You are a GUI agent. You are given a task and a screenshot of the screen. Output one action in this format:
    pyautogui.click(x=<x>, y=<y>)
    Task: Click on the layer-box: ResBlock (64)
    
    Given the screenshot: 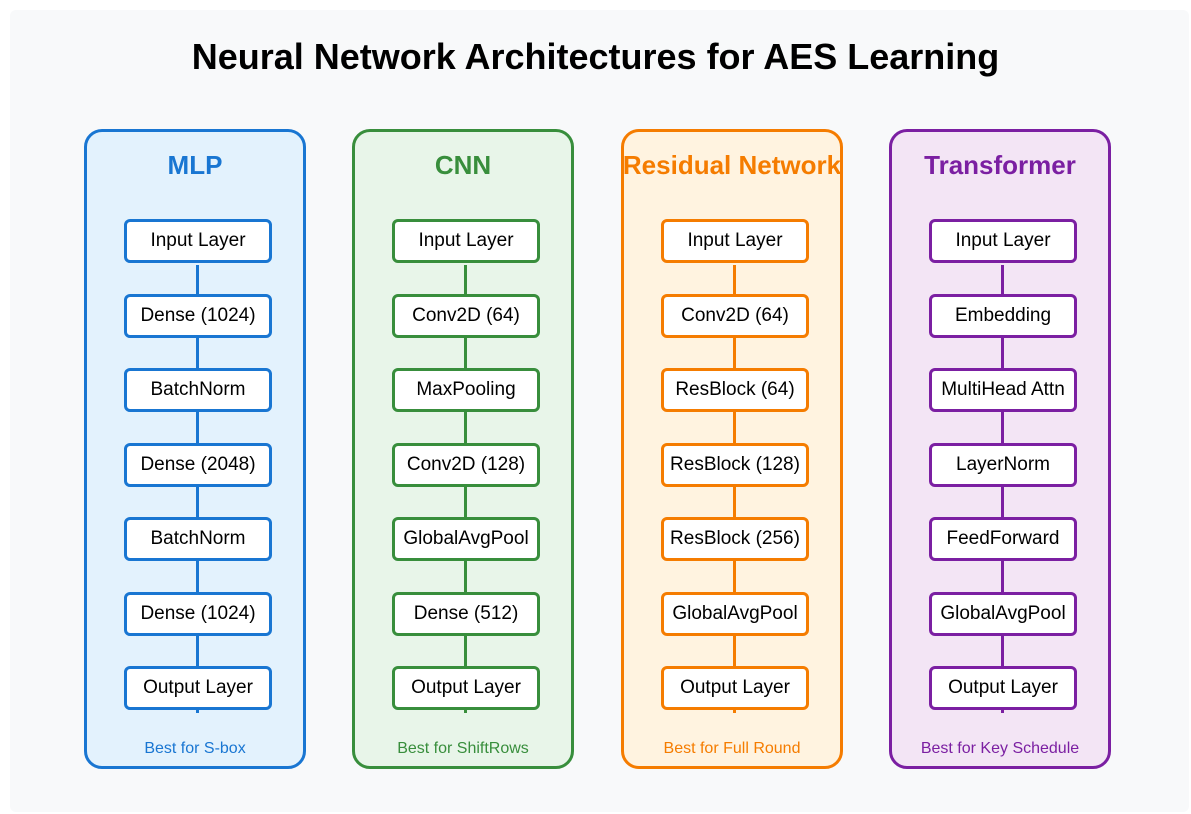 What is the action you would take?
    pyautogui.click(x=735, y=390)
    